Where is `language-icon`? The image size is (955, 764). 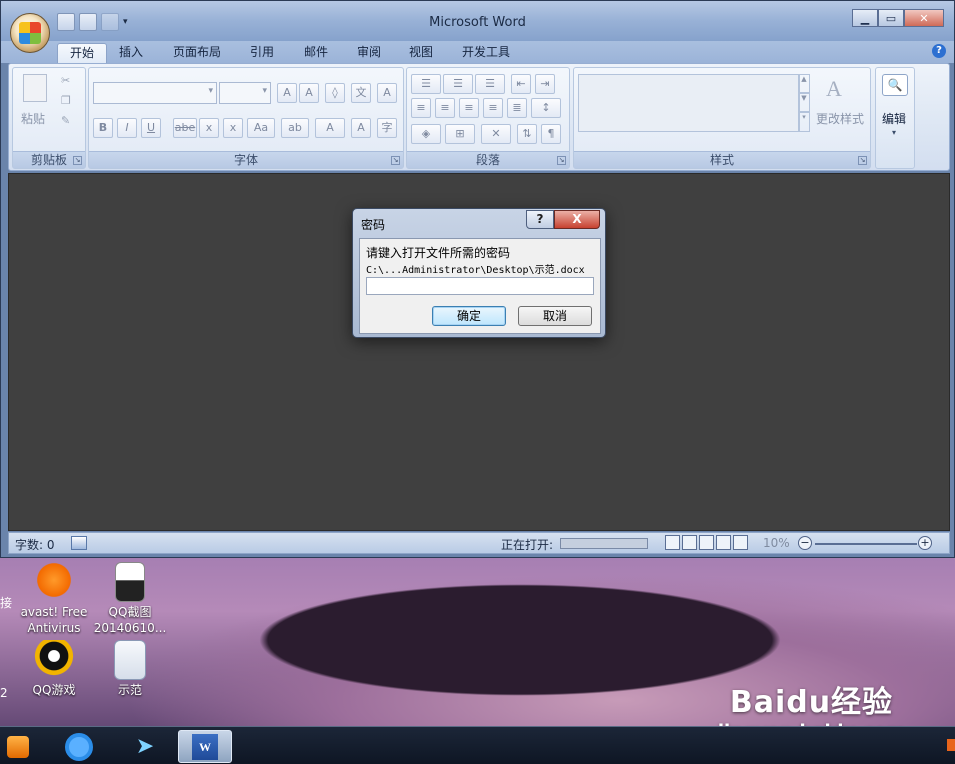
language-icon is located at coordinates (79, 543).